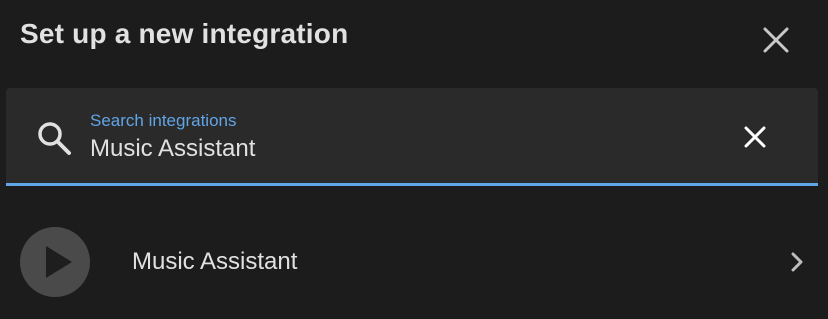 This screenshot has width=828, height=319. I want to click on search-icon, so click(54, 138).